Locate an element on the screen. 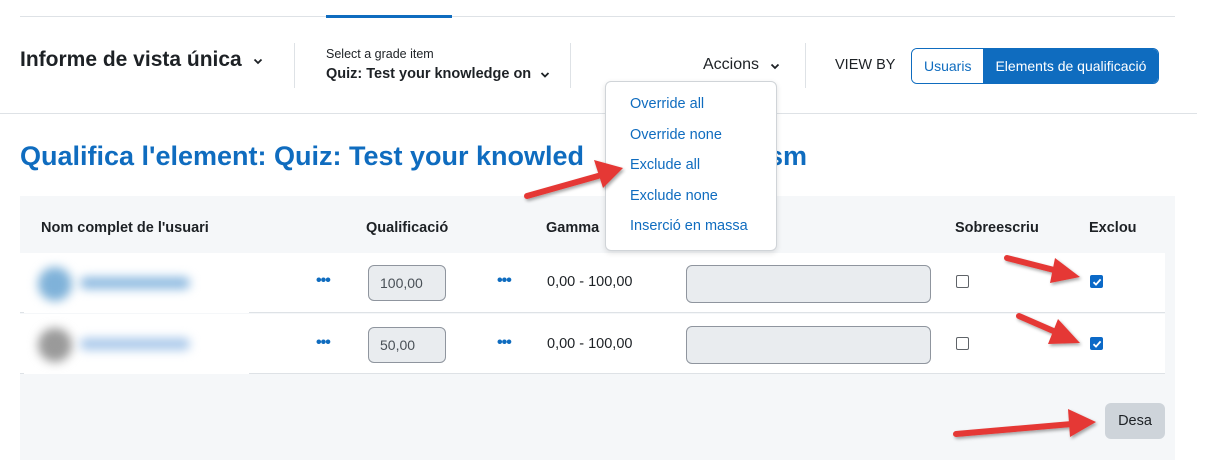  actions-label: Accions is located at coordinates (731, 64).